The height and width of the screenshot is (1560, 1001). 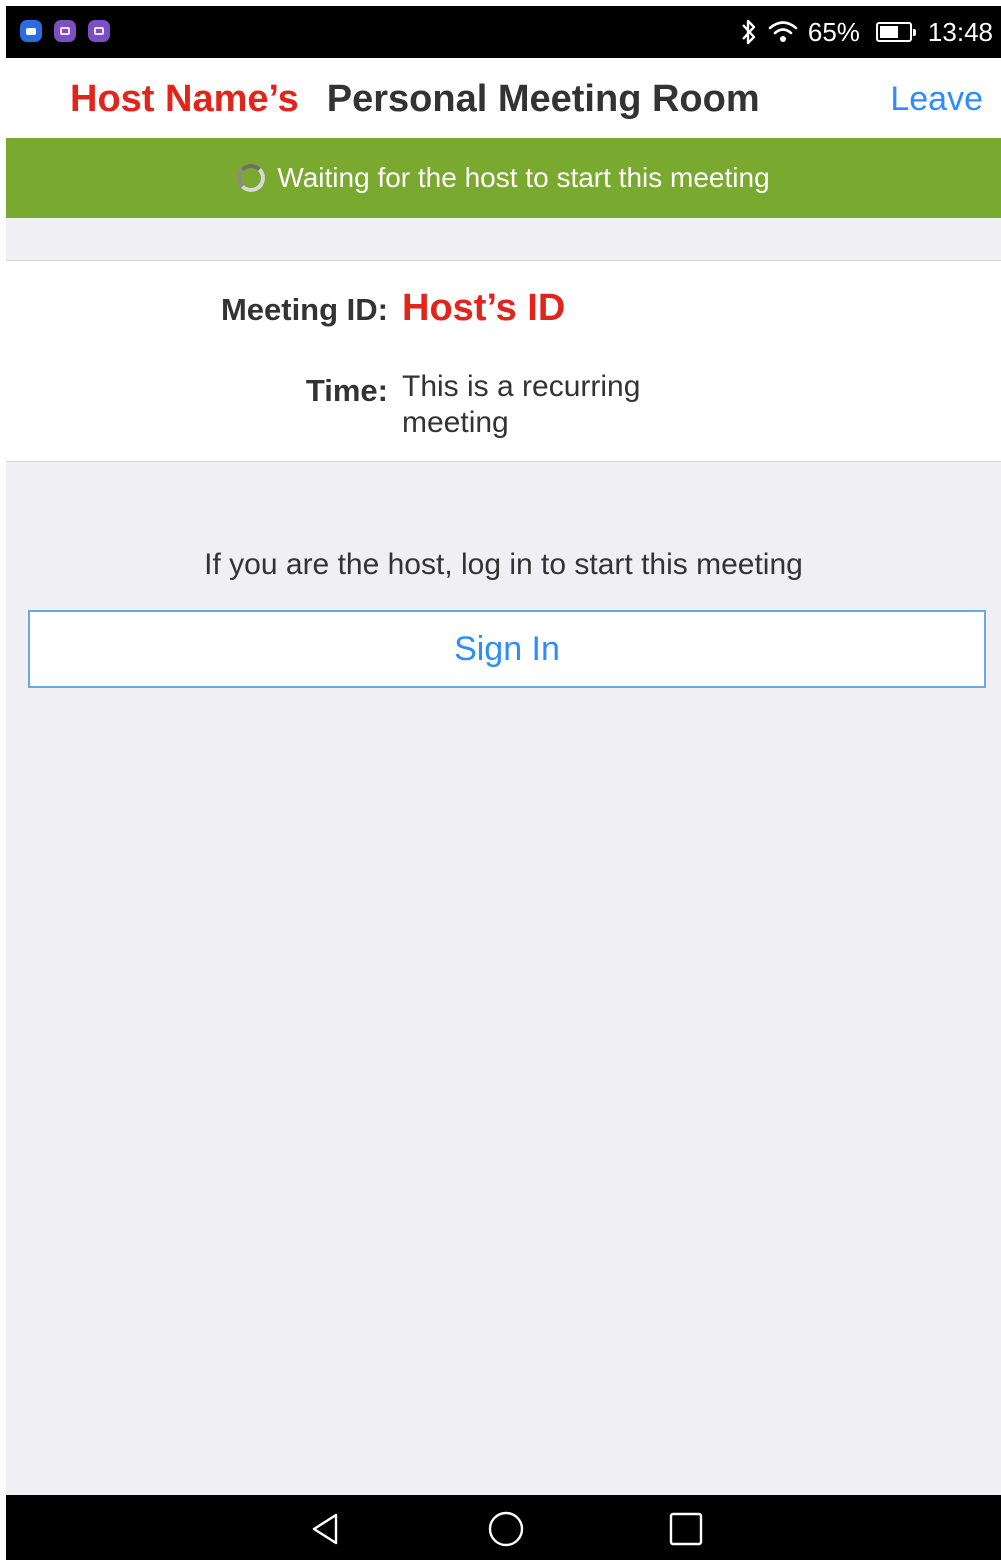 What do you see at coordinates (346, 390) in the screenshot?
I see `meeting-time-label: Time:` at bounding box center [346, 390].